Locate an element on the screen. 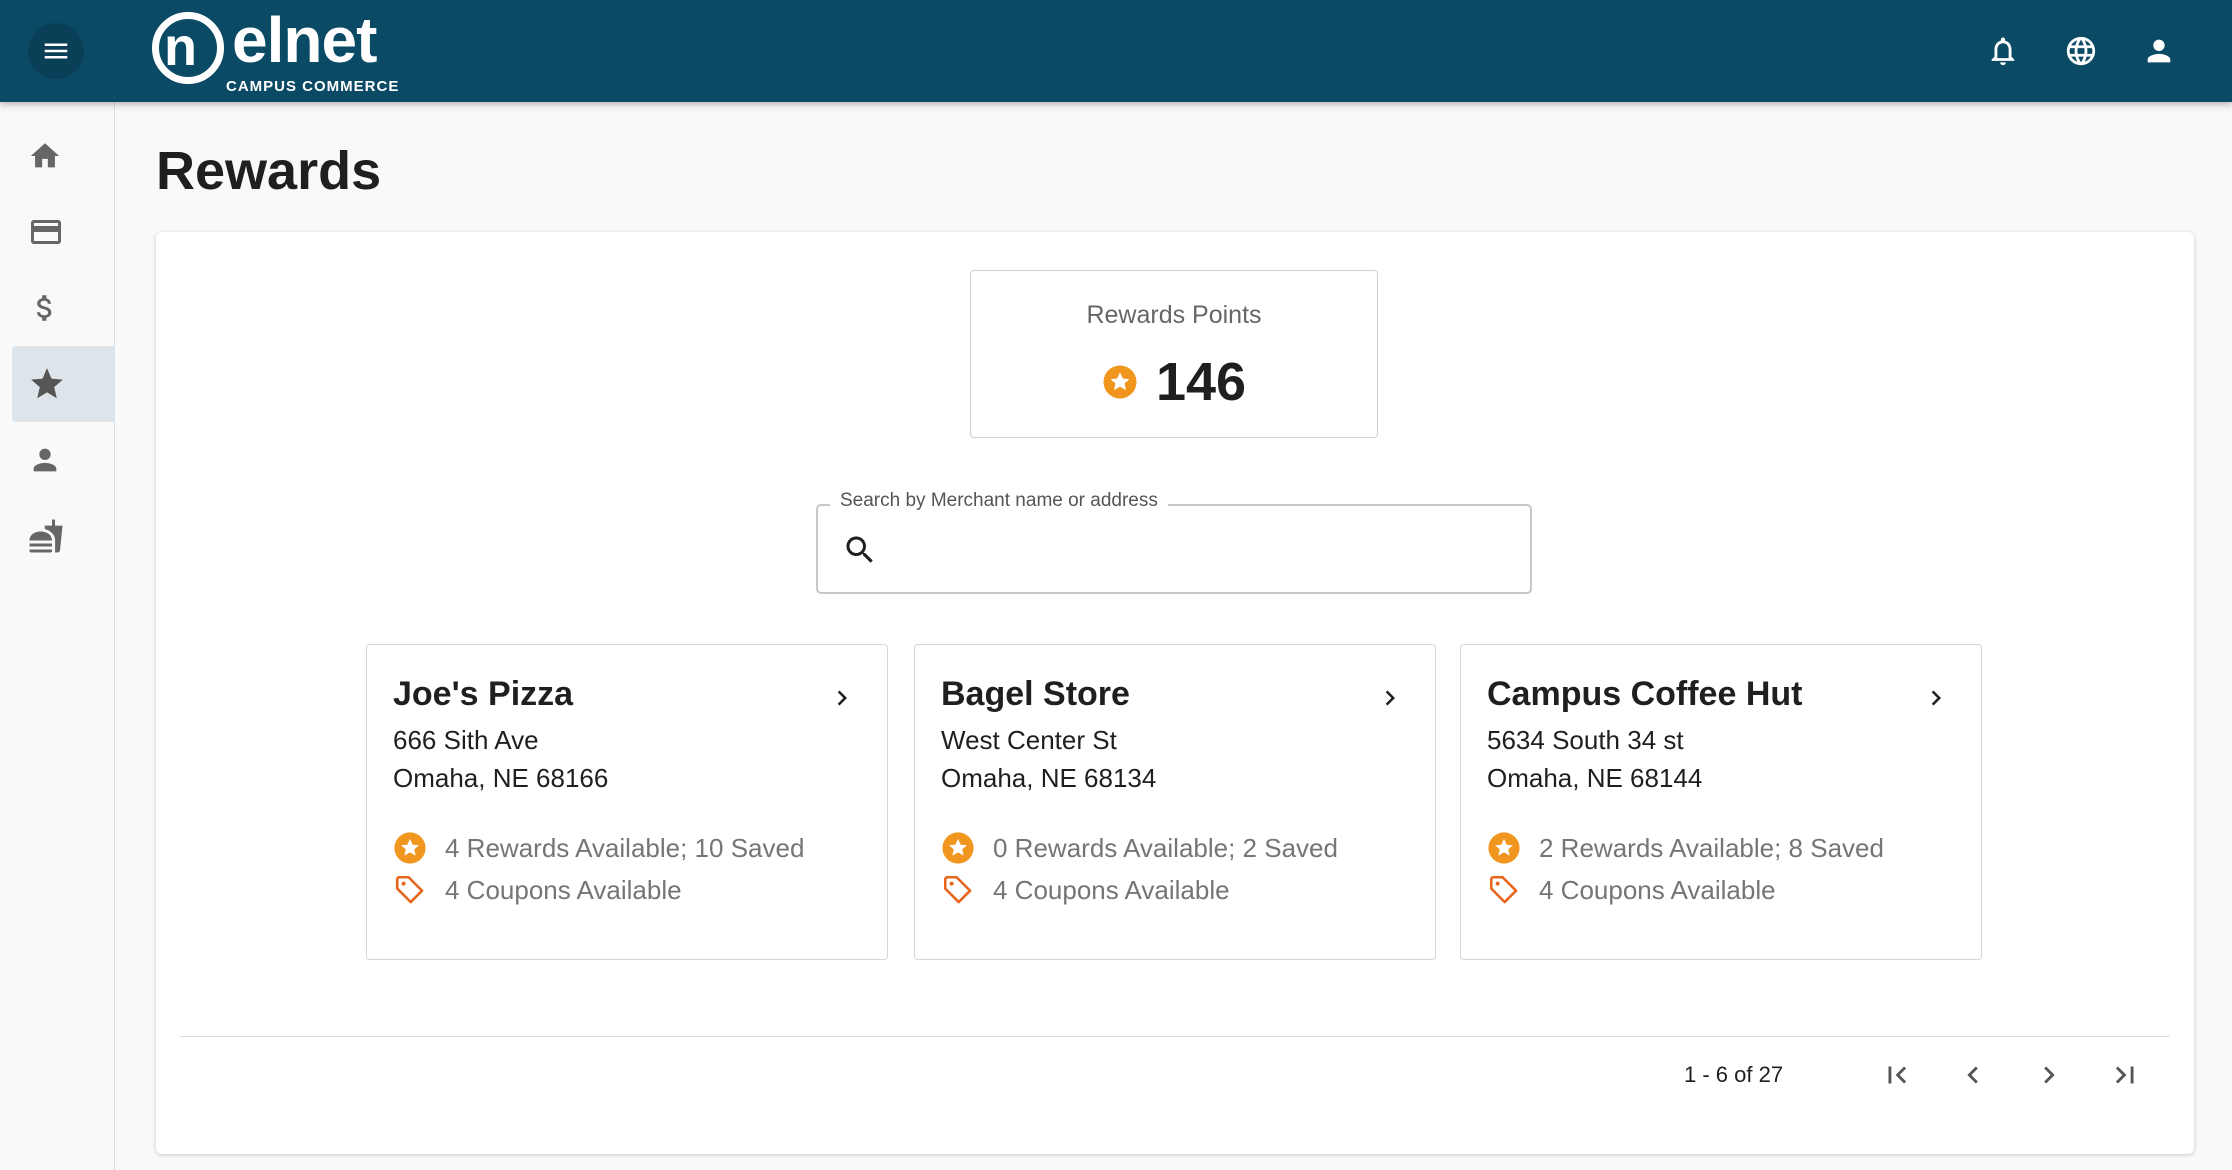  globe-icon is located at coordinates (2081, 51).